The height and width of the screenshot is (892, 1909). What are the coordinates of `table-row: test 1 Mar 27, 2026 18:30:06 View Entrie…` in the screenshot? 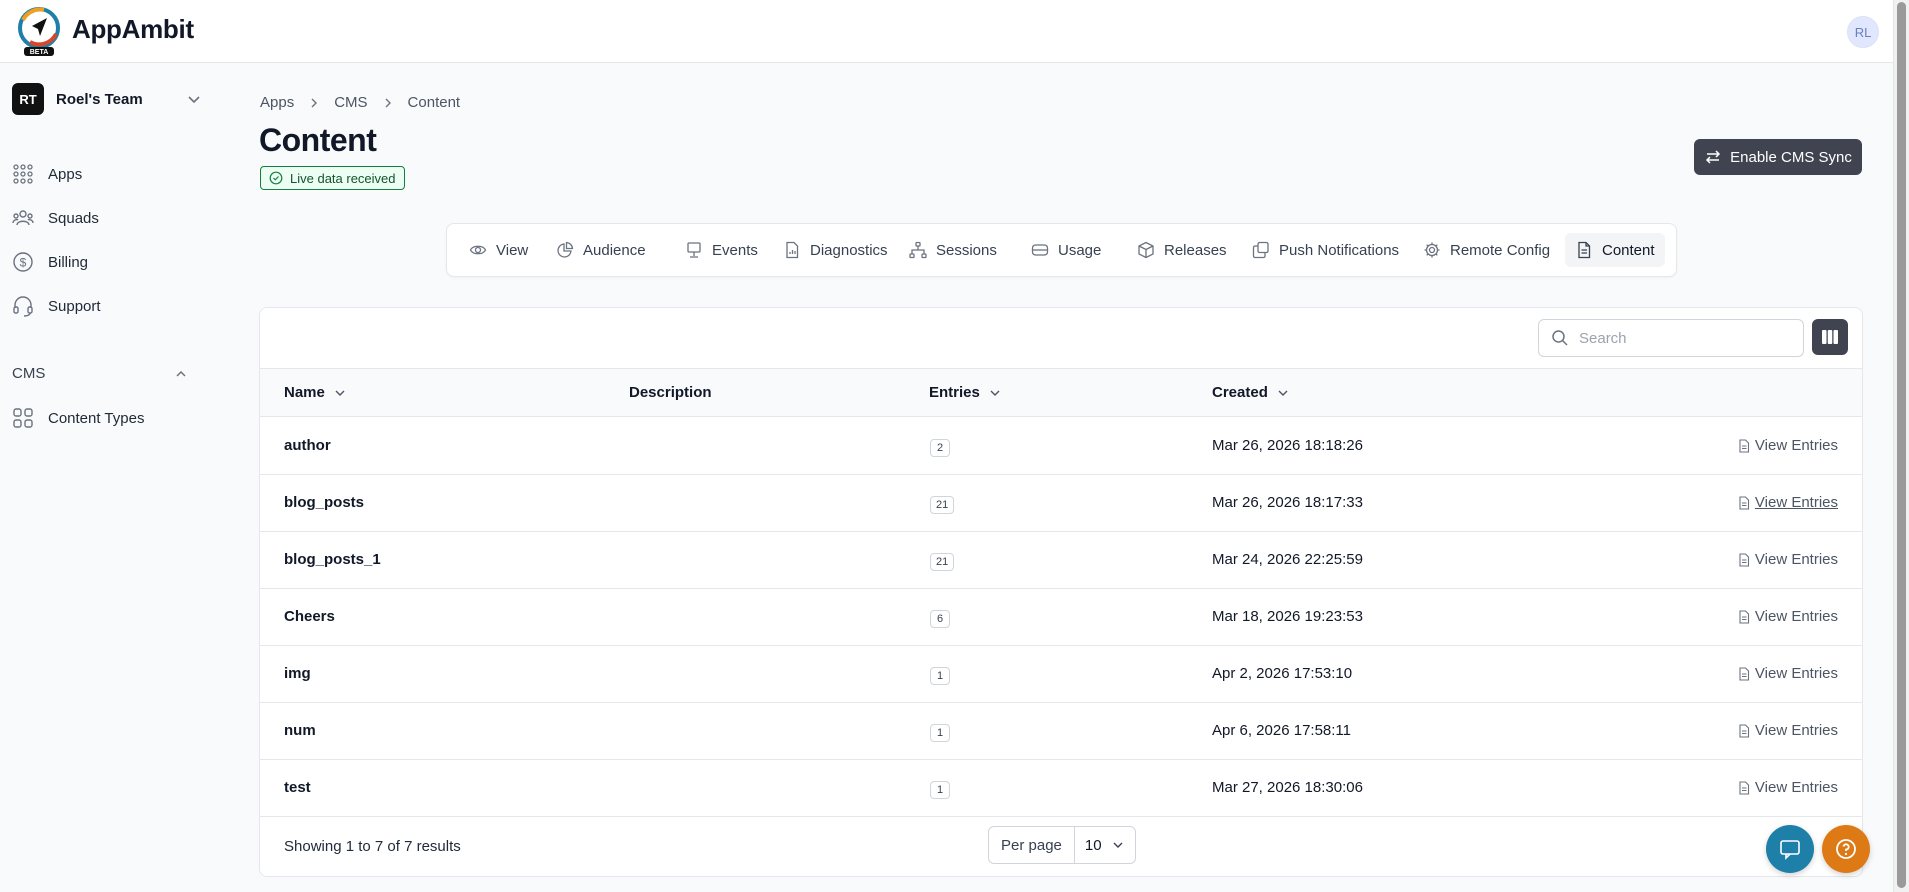 It's located at (1061, 788).